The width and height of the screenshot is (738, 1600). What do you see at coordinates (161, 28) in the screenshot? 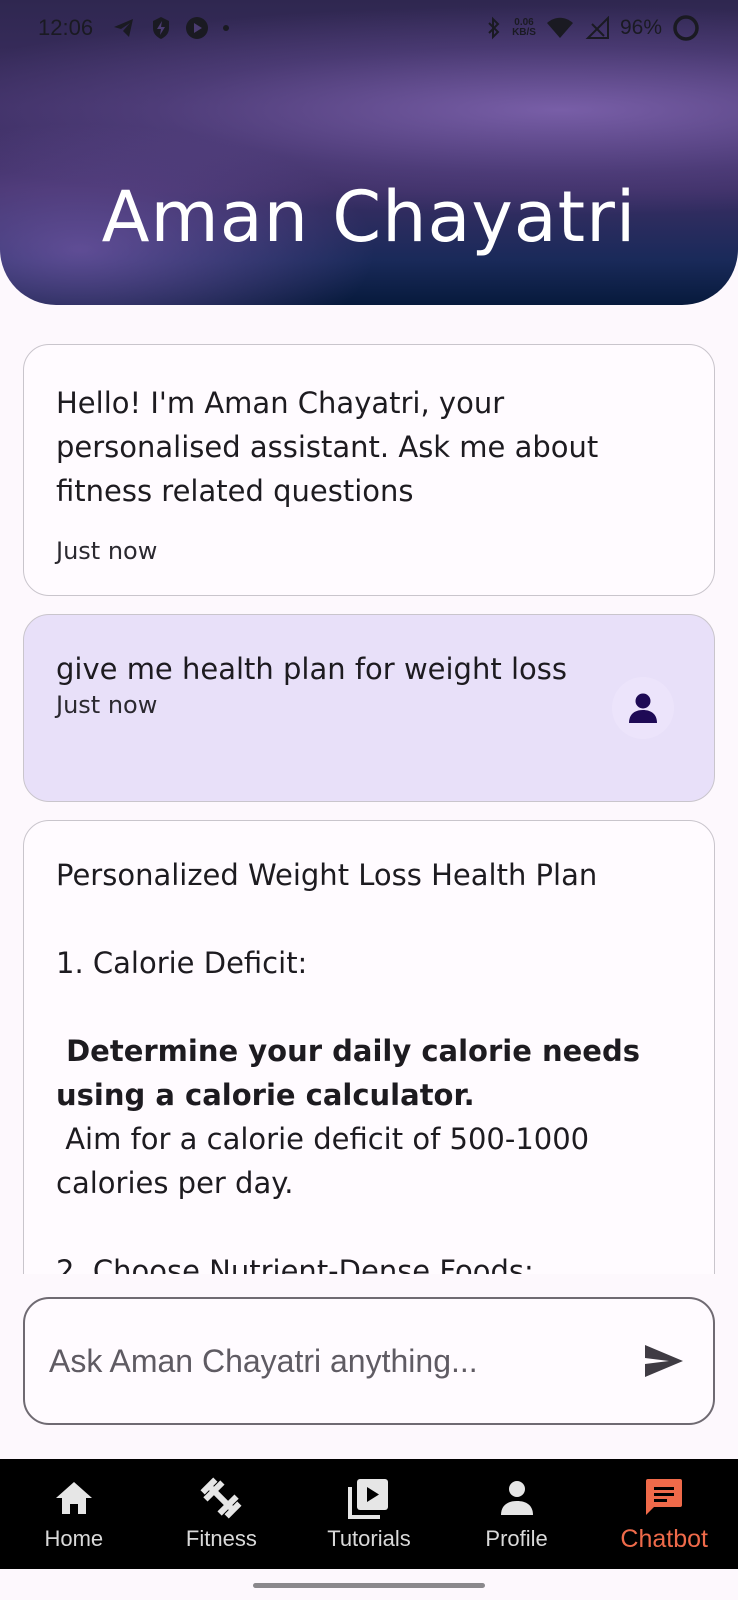
I see `shield-bolt-icon` at bounding box center [161, 28].